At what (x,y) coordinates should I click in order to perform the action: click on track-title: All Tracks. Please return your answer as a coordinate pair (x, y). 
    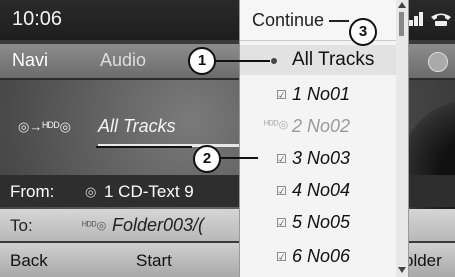
    Looking at the image, I should click on (137, 126).